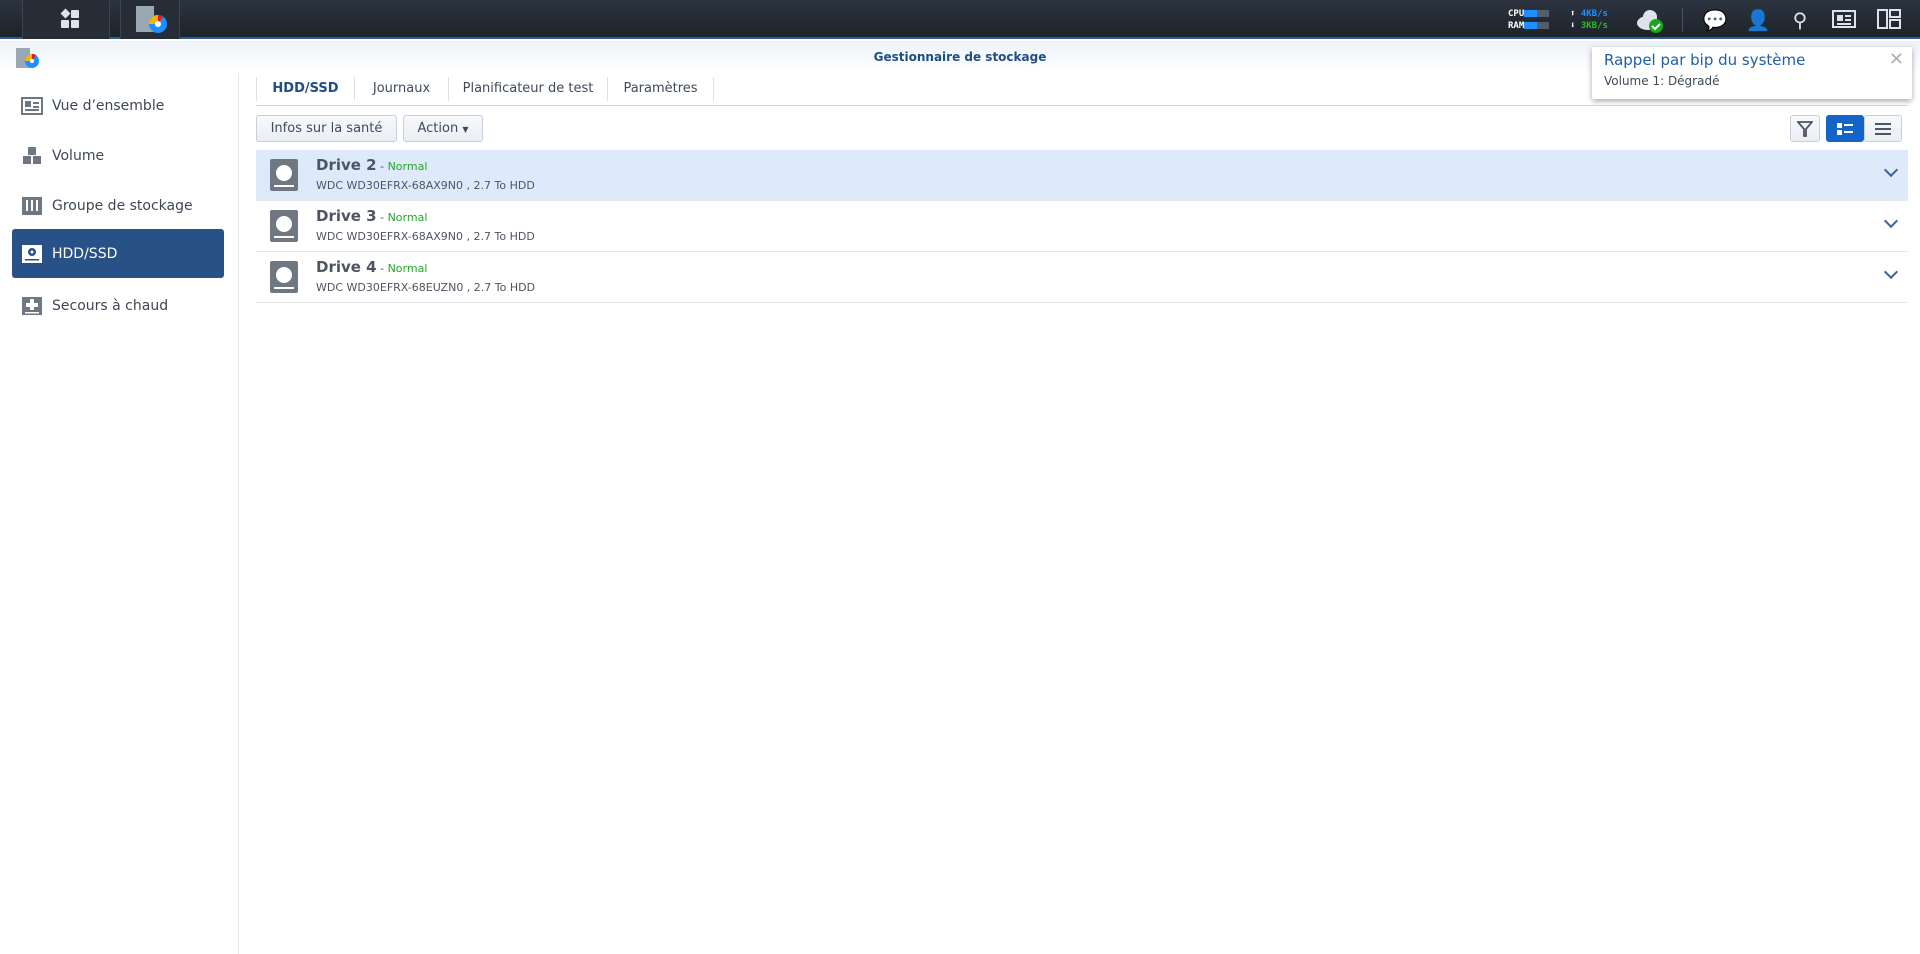 The width and height of the screenshot is (1920, 954). I want to click on hot-spare-plus-icon, so click(32, 306).